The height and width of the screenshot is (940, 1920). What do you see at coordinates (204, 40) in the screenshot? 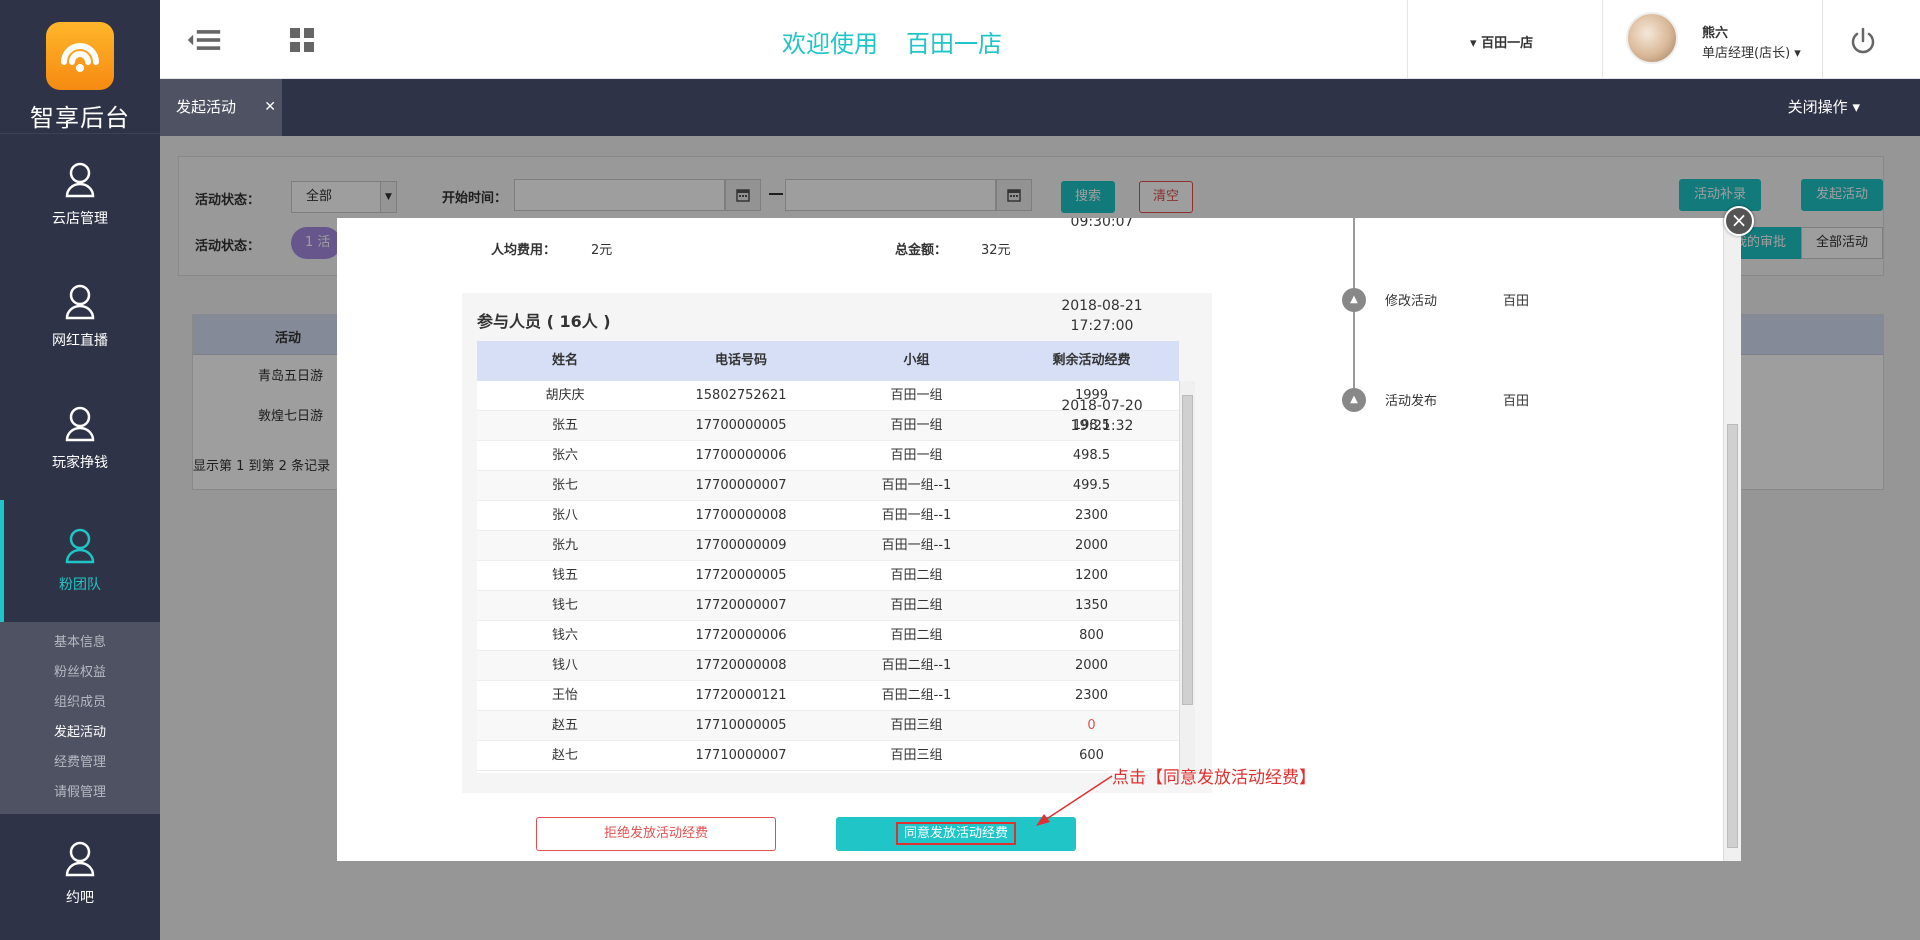
I see `menu-toggle-icon` at bounding box center [204, 40].